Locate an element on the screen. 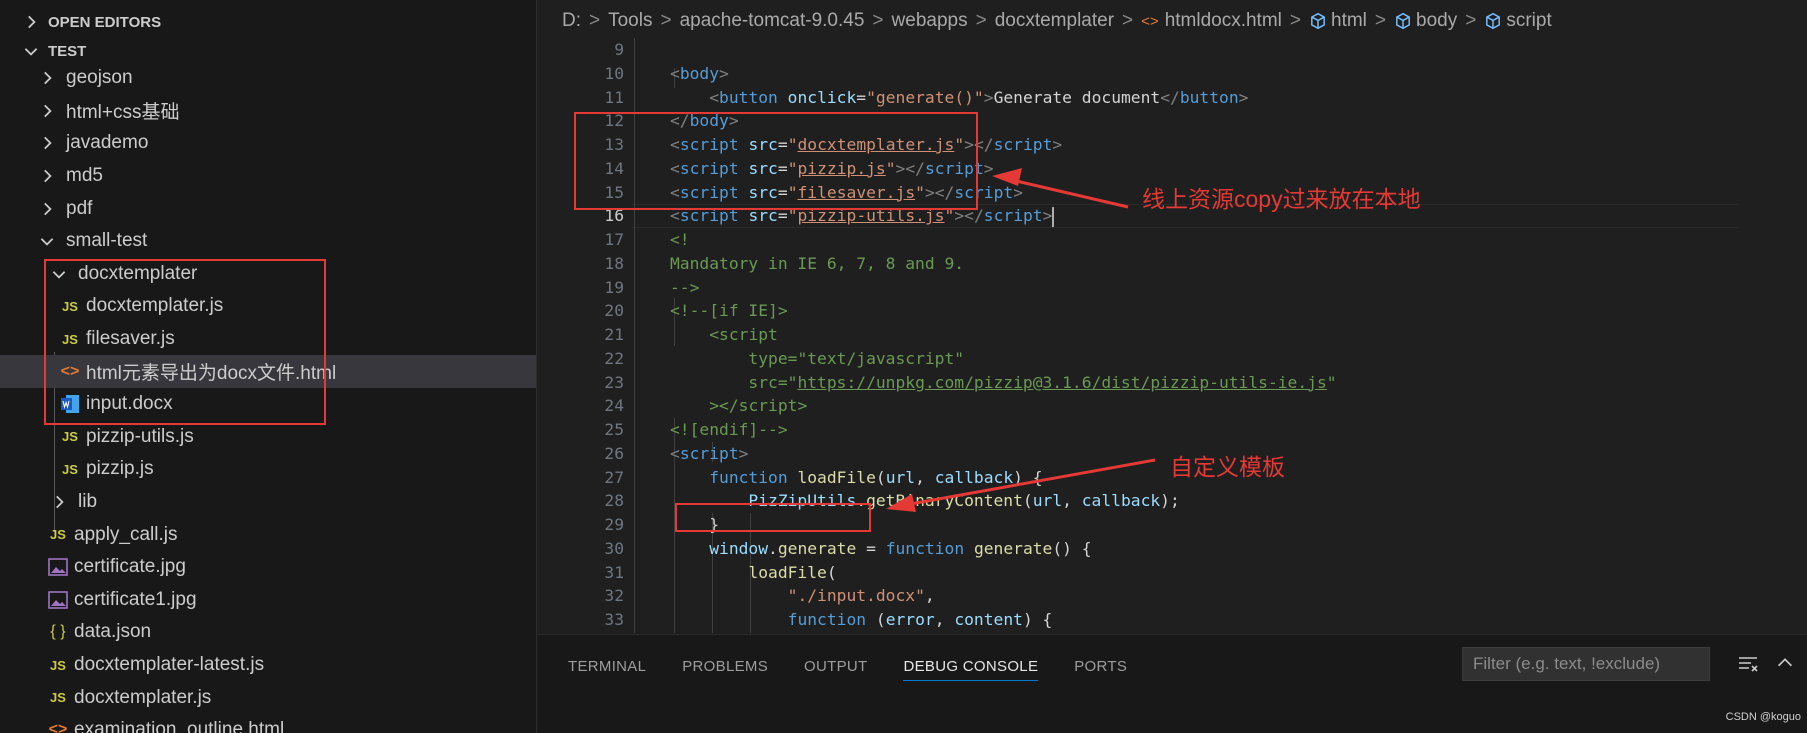 This screenshot has width=1807, height=733. line-number: 24 is located at coordinates (614, 406).